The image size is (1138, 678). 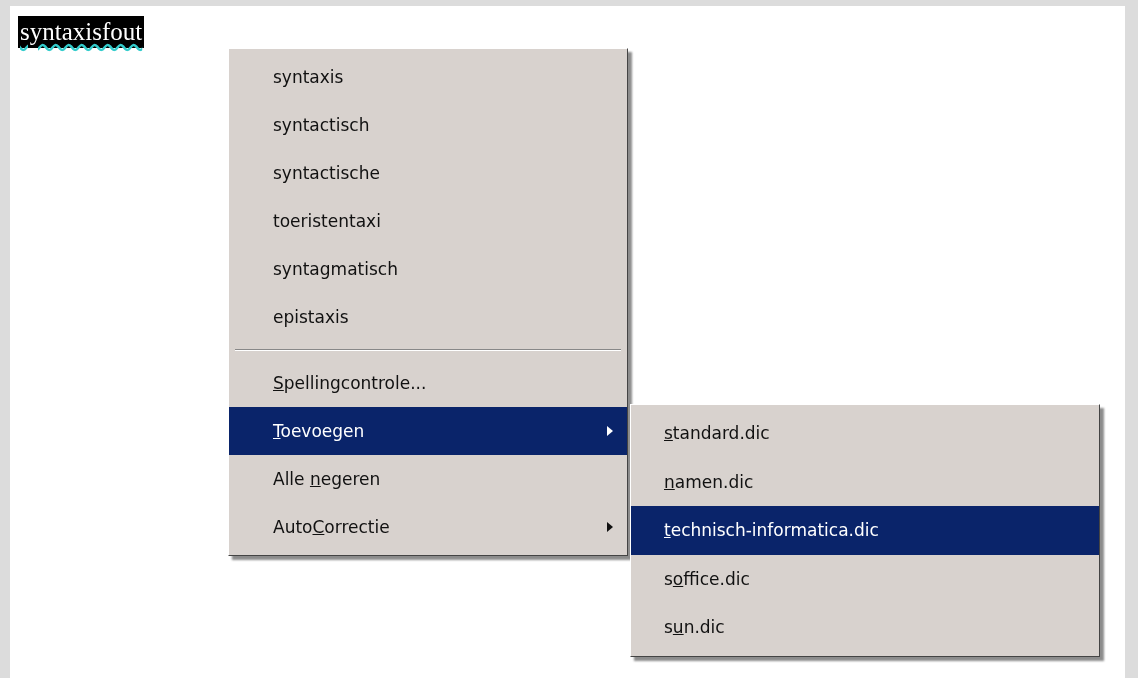 What do you see at coordinates (428, 527) in the screenshot?
I see `menu-item: AutoCorrectie` at bounding box center [428, 527].